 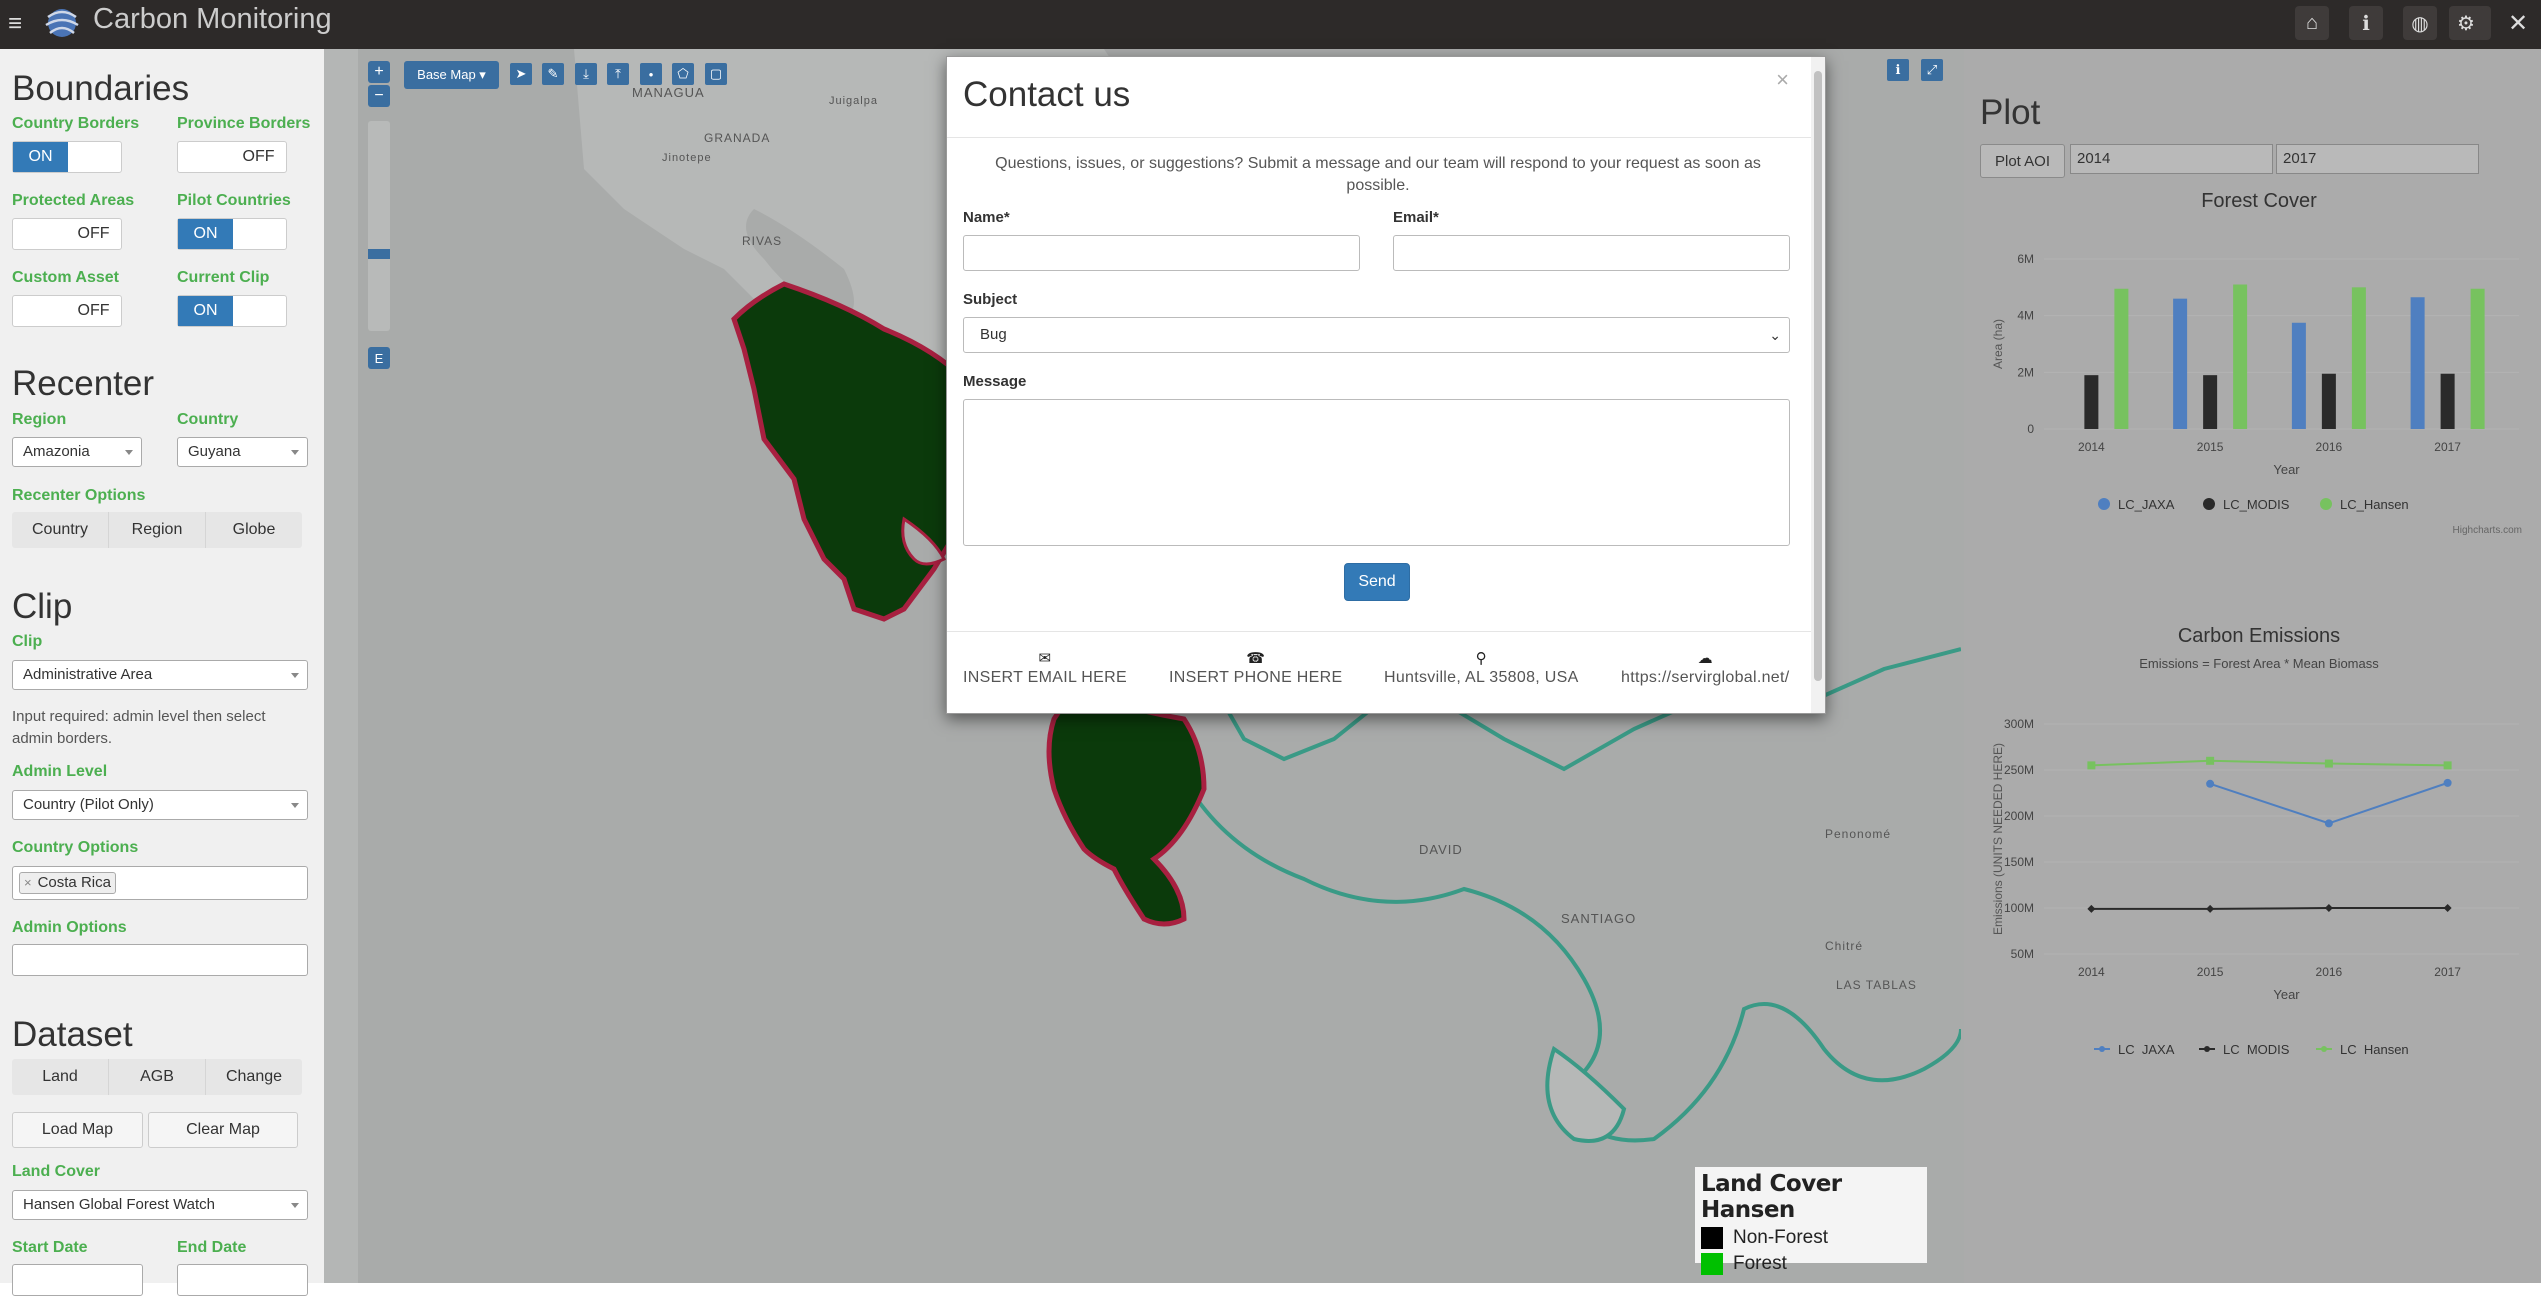 What do you see at coordinates (716, 74) in the screenshot?
I see `rectangle-tool-icon: ▢` at bounding box center [716, 74].